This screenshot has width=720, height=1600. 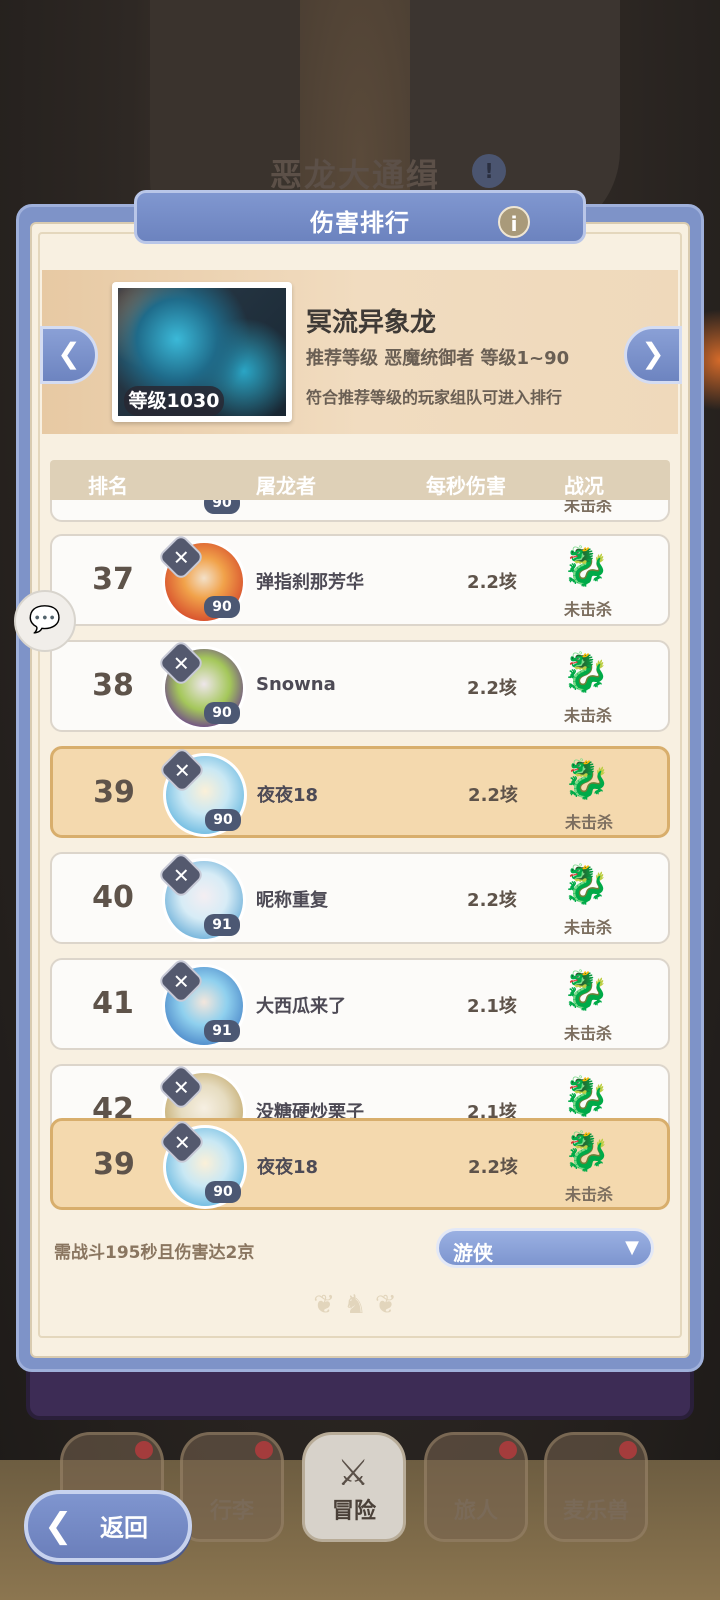 I want to click on table-row-self: 39 ✕ 90 夜夜18 2.2垓 🐉 未击杀, so click(x=360, y=791).